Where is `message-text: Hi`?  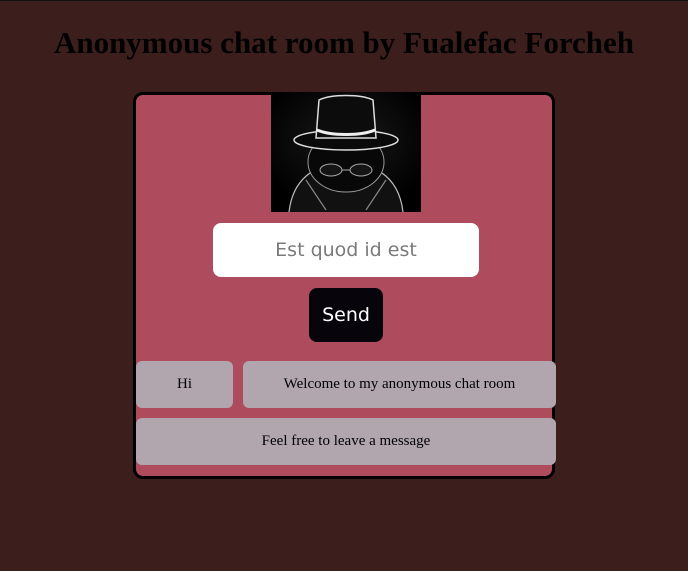
message-text: Hi is located at coordinates (184, 384).